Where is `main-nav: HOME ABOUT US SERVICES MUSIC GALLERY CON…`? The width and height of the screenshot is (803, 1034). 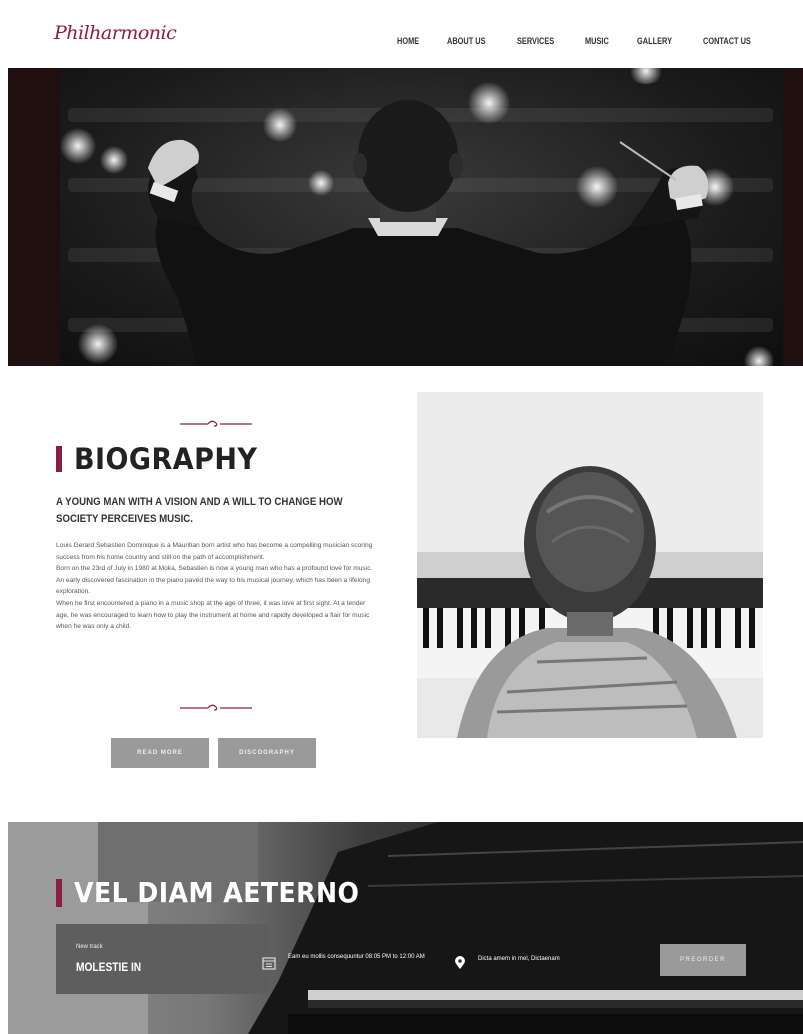
main-nav: HOME ABOUT US SERVICES MUSIC GALLERY CON… is located at coordinates (579, 41).